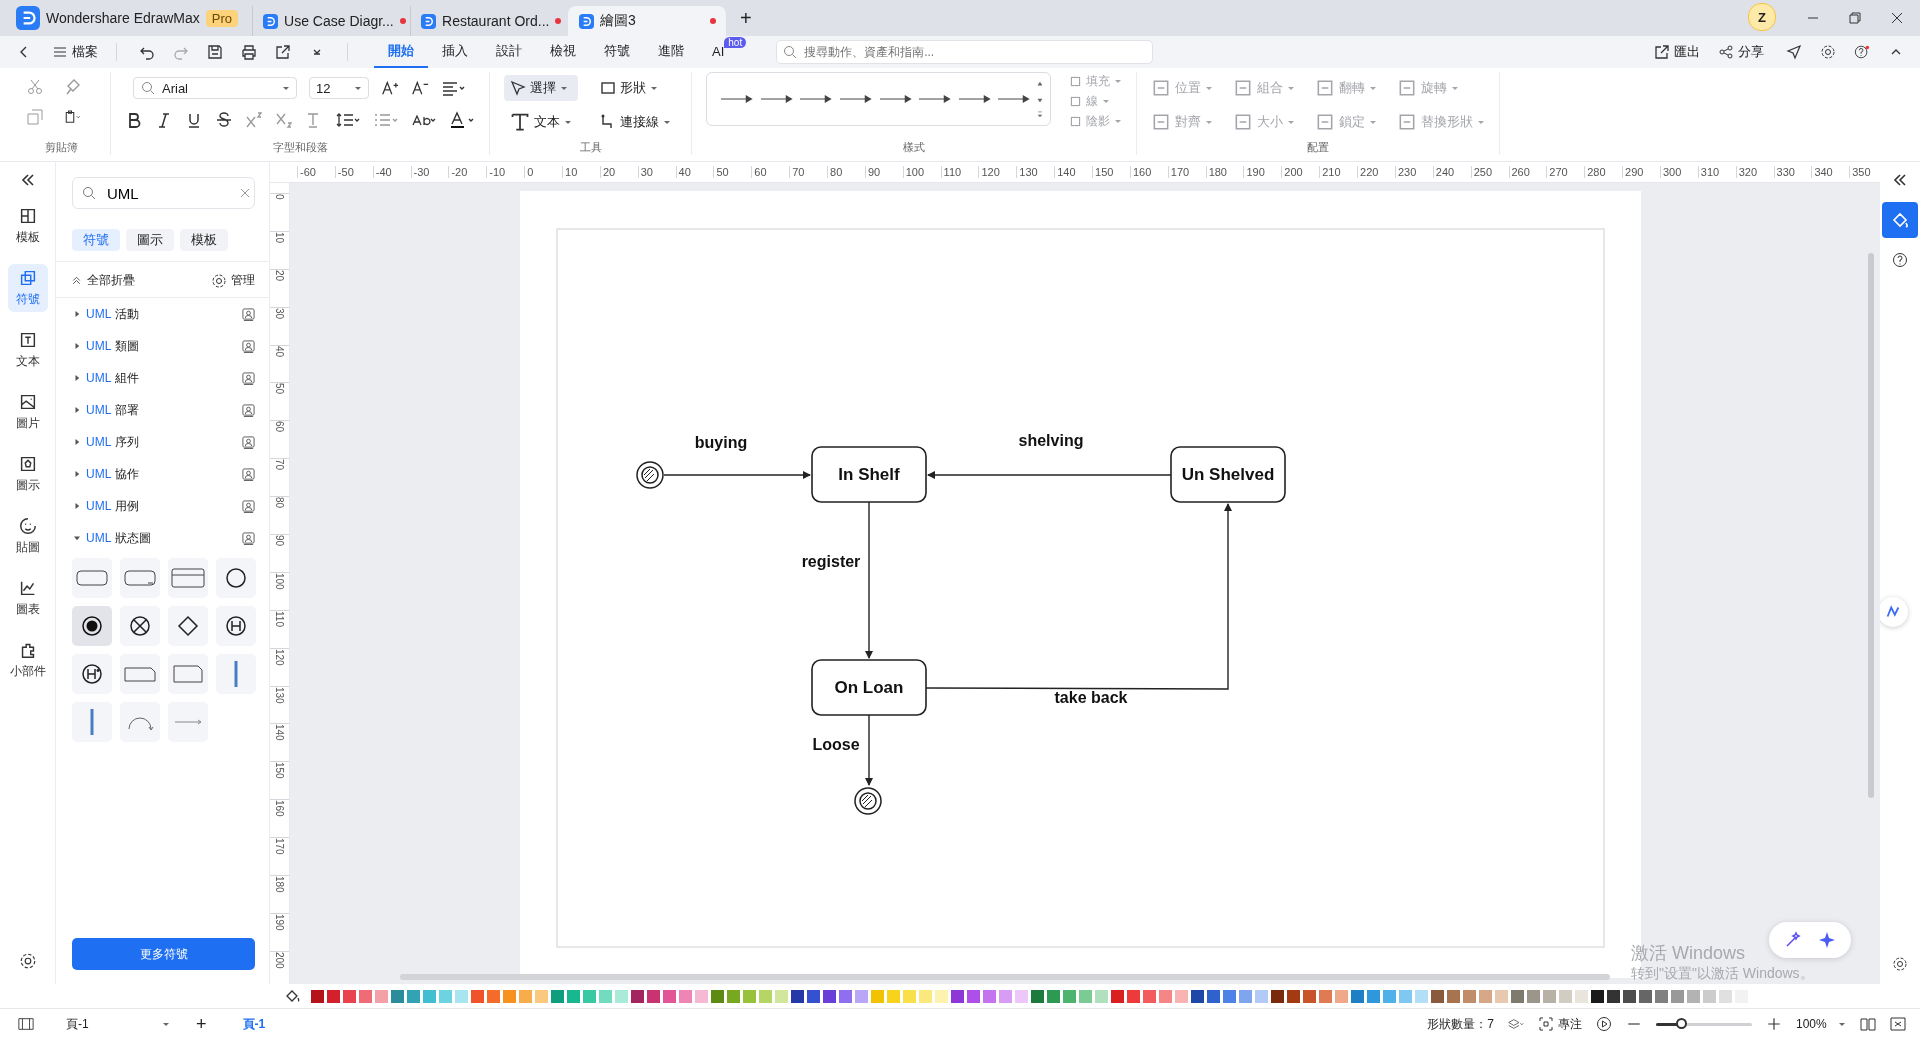 This screenshot has width=1920, height=1039. I want to click on ruler-number: 300, so click(1678, 172).